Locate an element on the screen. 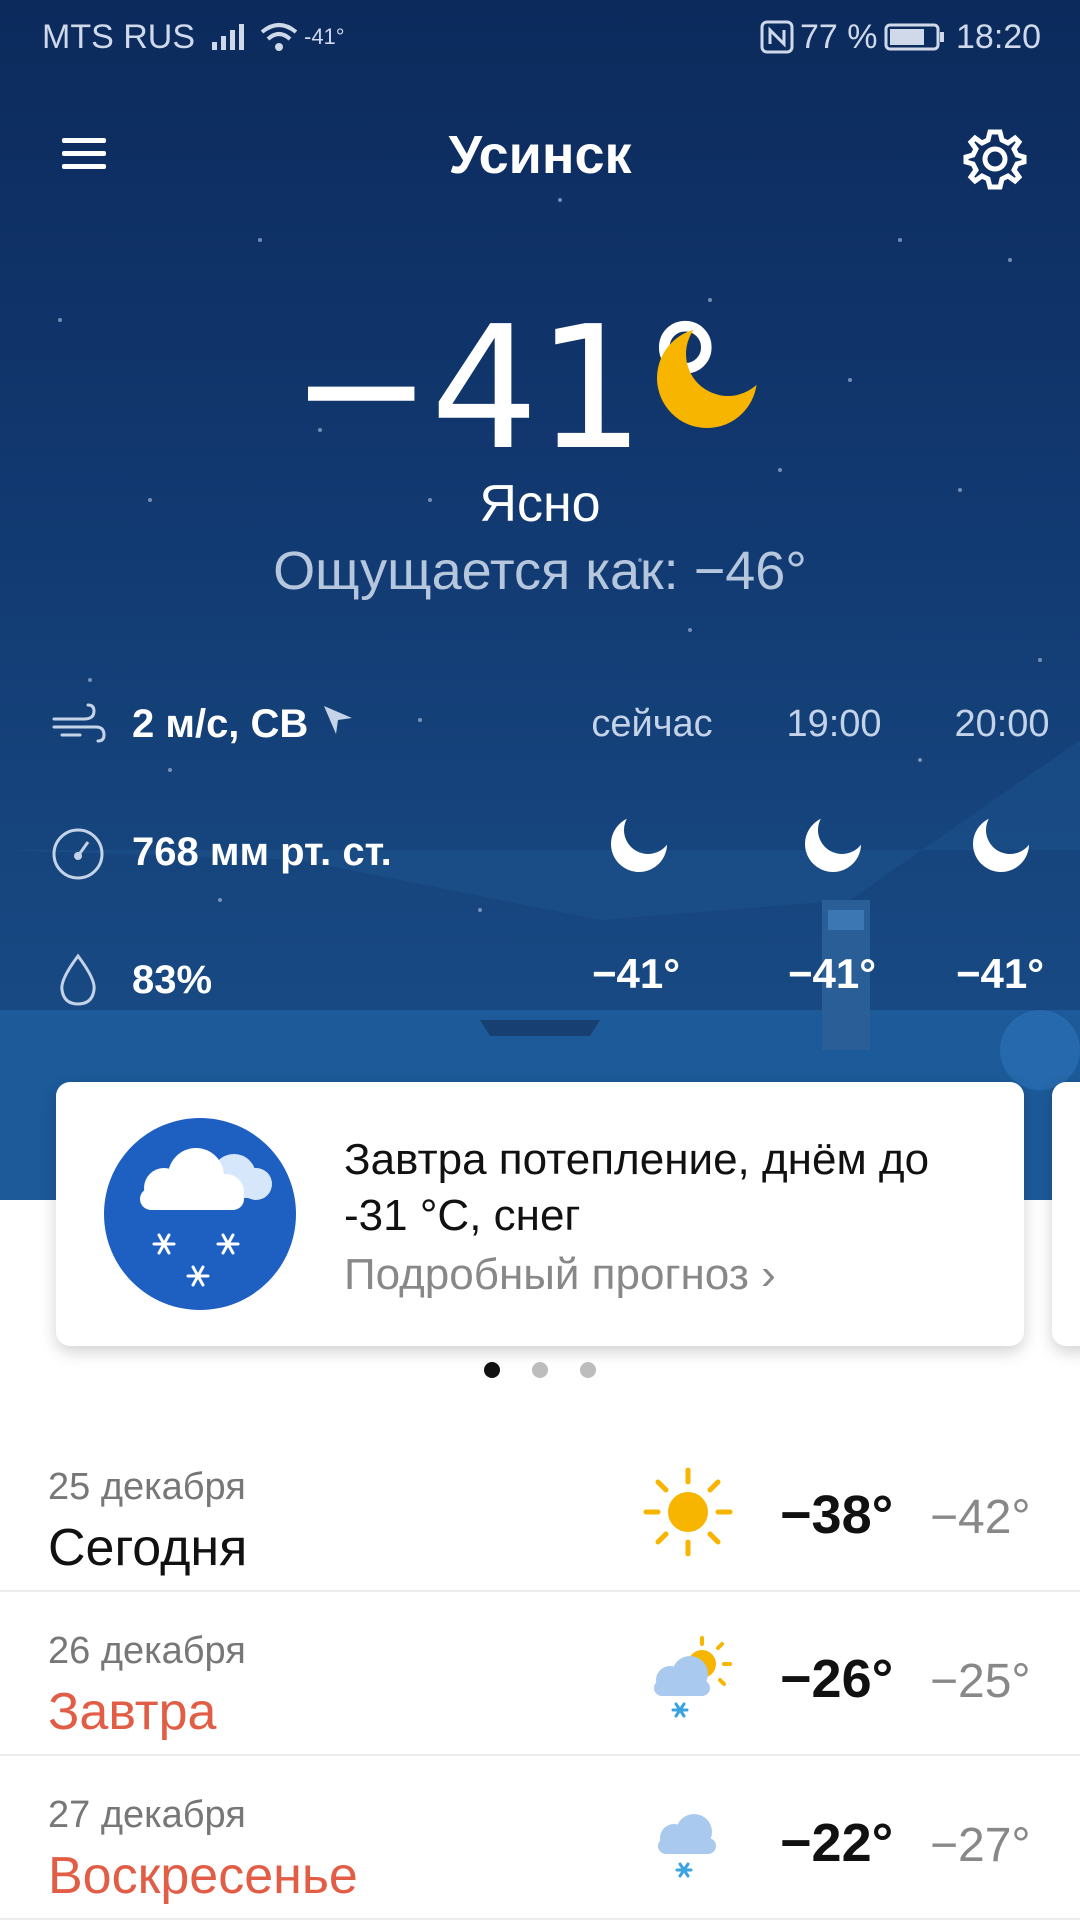  day-min-temp: −25° is located at coordinates (980, 1681).